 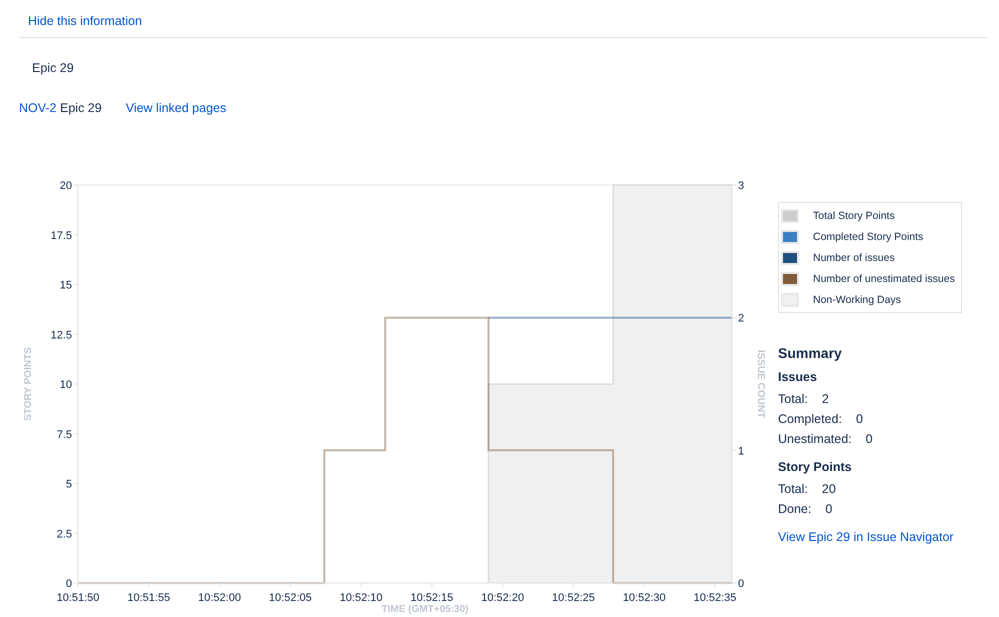 What do you see at coordinates (866, 537) in the screenshot?
I see `issue-navigator-link: View Epic 29 in Issue Navigator` at bounding box center [866, 537].